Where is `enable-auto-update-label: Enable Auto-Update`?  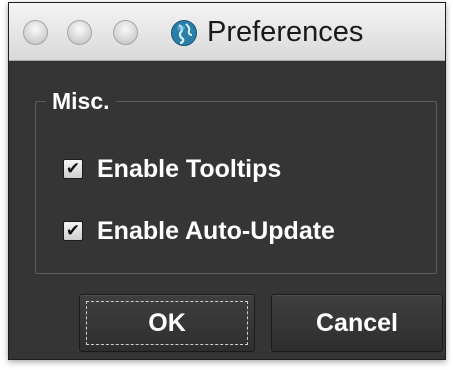
enable-auto-update-label: Enable Auto-Update is located at coordinates (216, 231).